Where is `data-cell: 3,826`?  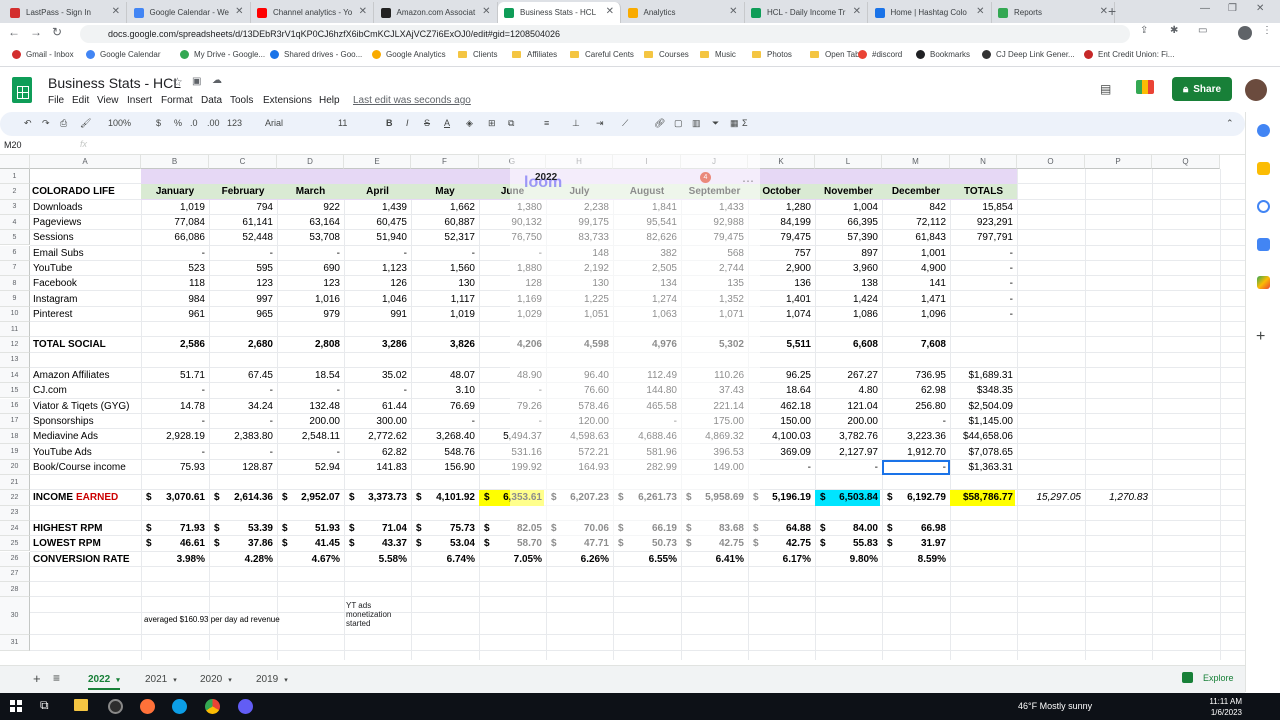
data-cell: 3,826 is located at coordinates (444, 344).